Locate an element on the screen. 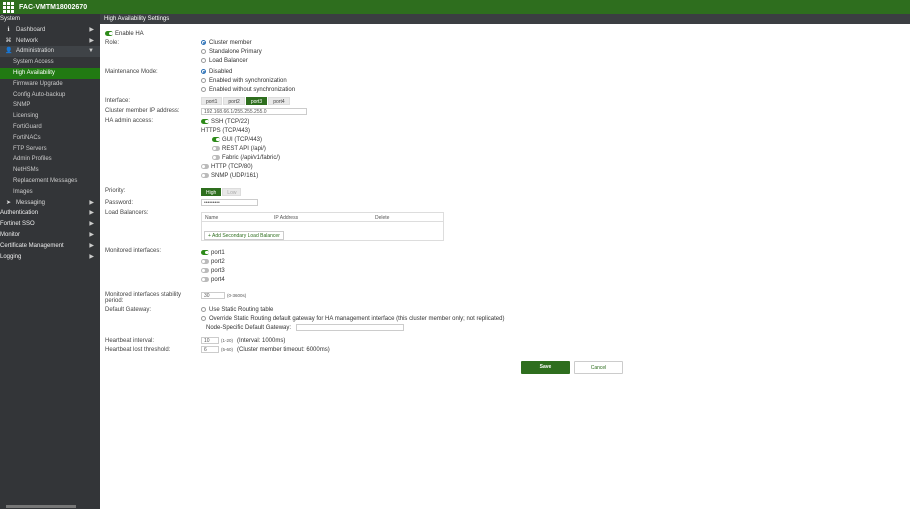 Image resolution: width=910 pixels, height=509 pixels. priority-low: Low is located at coordinates (232, 192).